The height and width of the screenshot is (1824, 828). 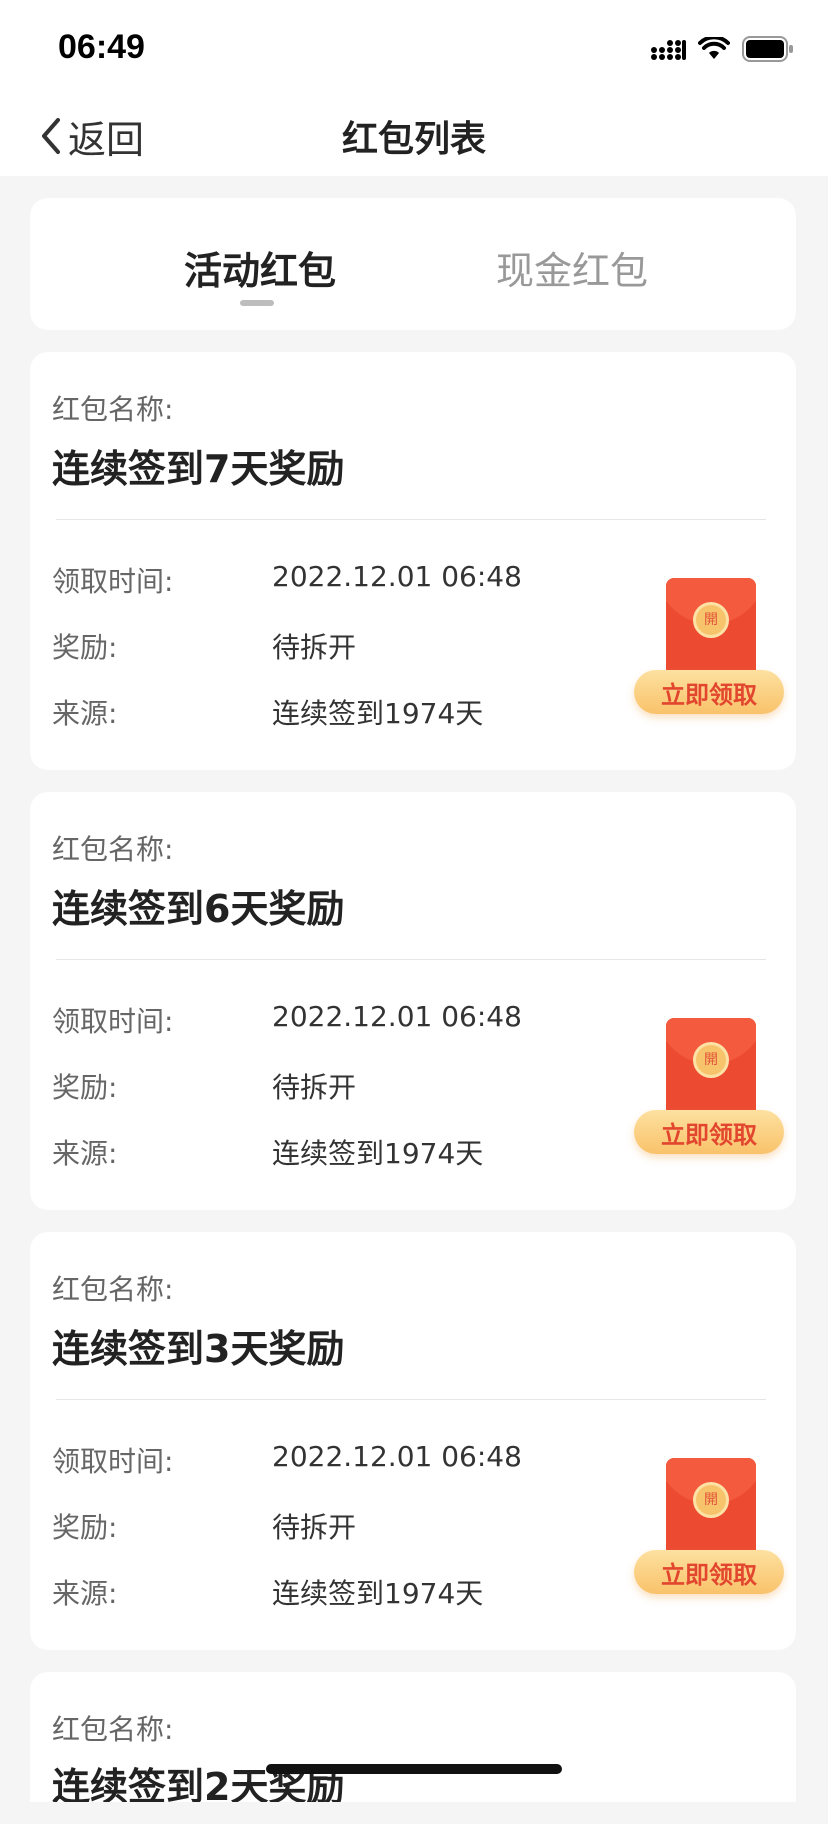 What do you see at coordinates (414, 1769) in the screenshot?
I see `home-indicator` at bounding box center [414, 1769].